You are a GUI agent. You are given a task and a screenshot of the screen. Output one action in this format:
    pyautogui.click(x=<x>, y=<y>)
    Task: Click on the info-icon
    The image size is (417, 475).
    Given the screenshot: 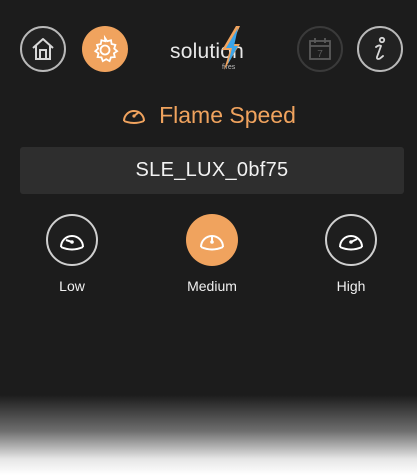 What is the action you would take?
    pyautogui.click(x=380, y=48)
    